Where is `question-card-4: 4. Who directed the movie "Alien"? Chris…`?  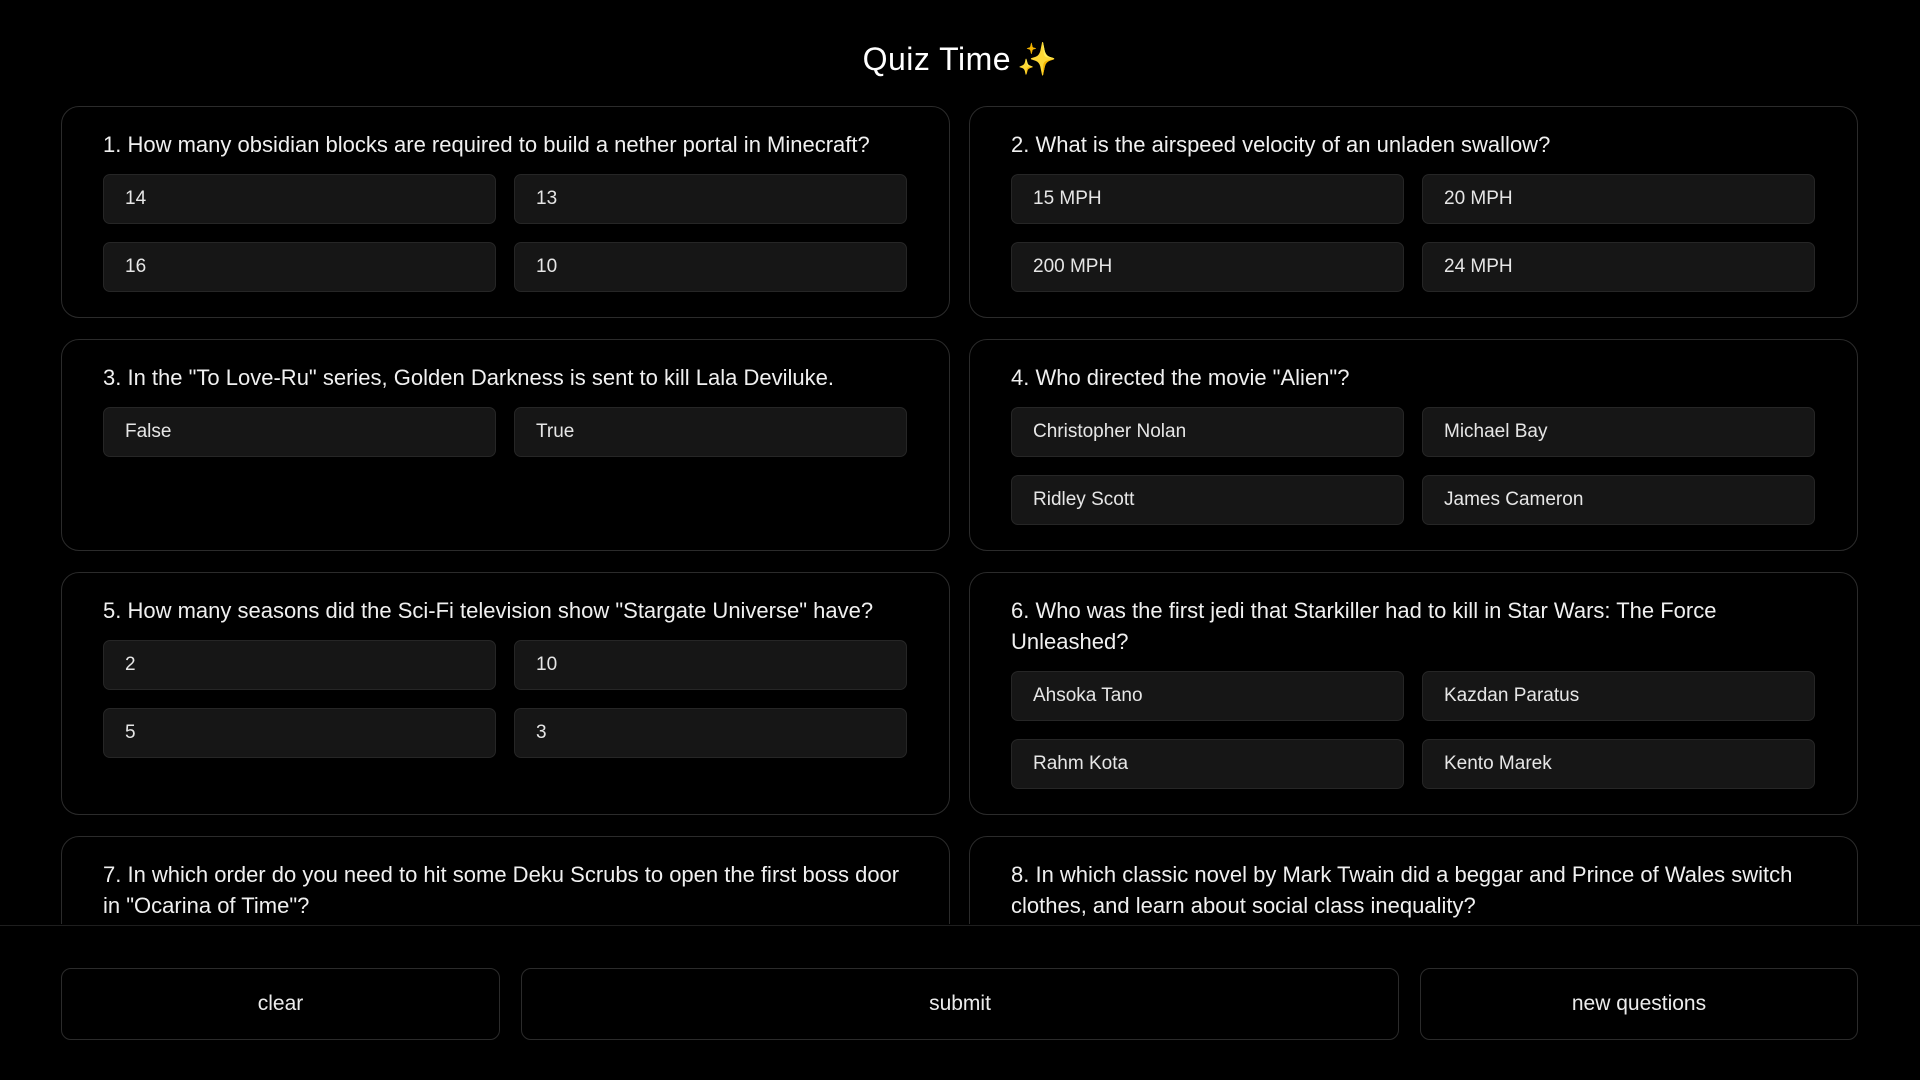
question-card-4: 4. Who directed the movie "Alien"? Chris… is located at coordinates (1413, 445).